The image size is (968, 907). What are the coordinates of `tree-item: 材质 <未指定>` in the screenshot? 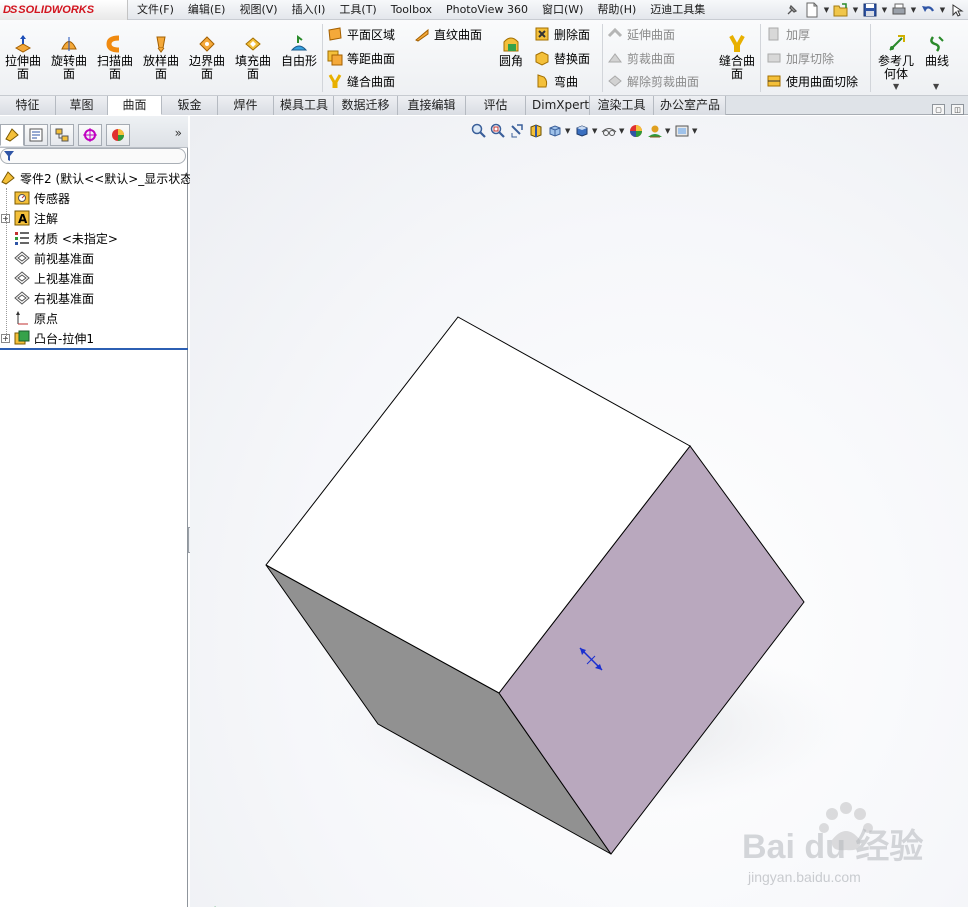 It's located at (94, 238).